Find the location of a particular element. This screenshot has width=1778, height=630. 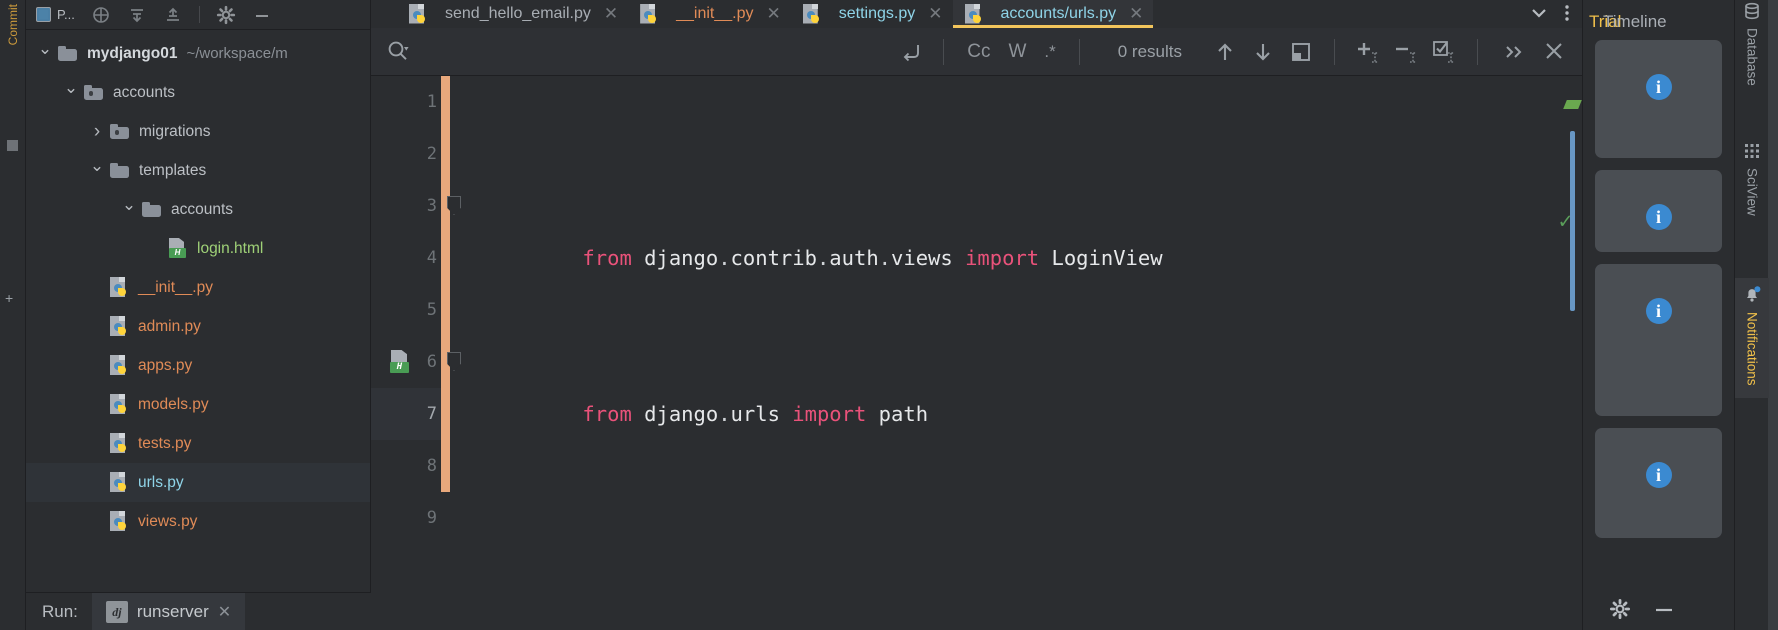

editor-tab-actions is located at coordinates (1549, 14).